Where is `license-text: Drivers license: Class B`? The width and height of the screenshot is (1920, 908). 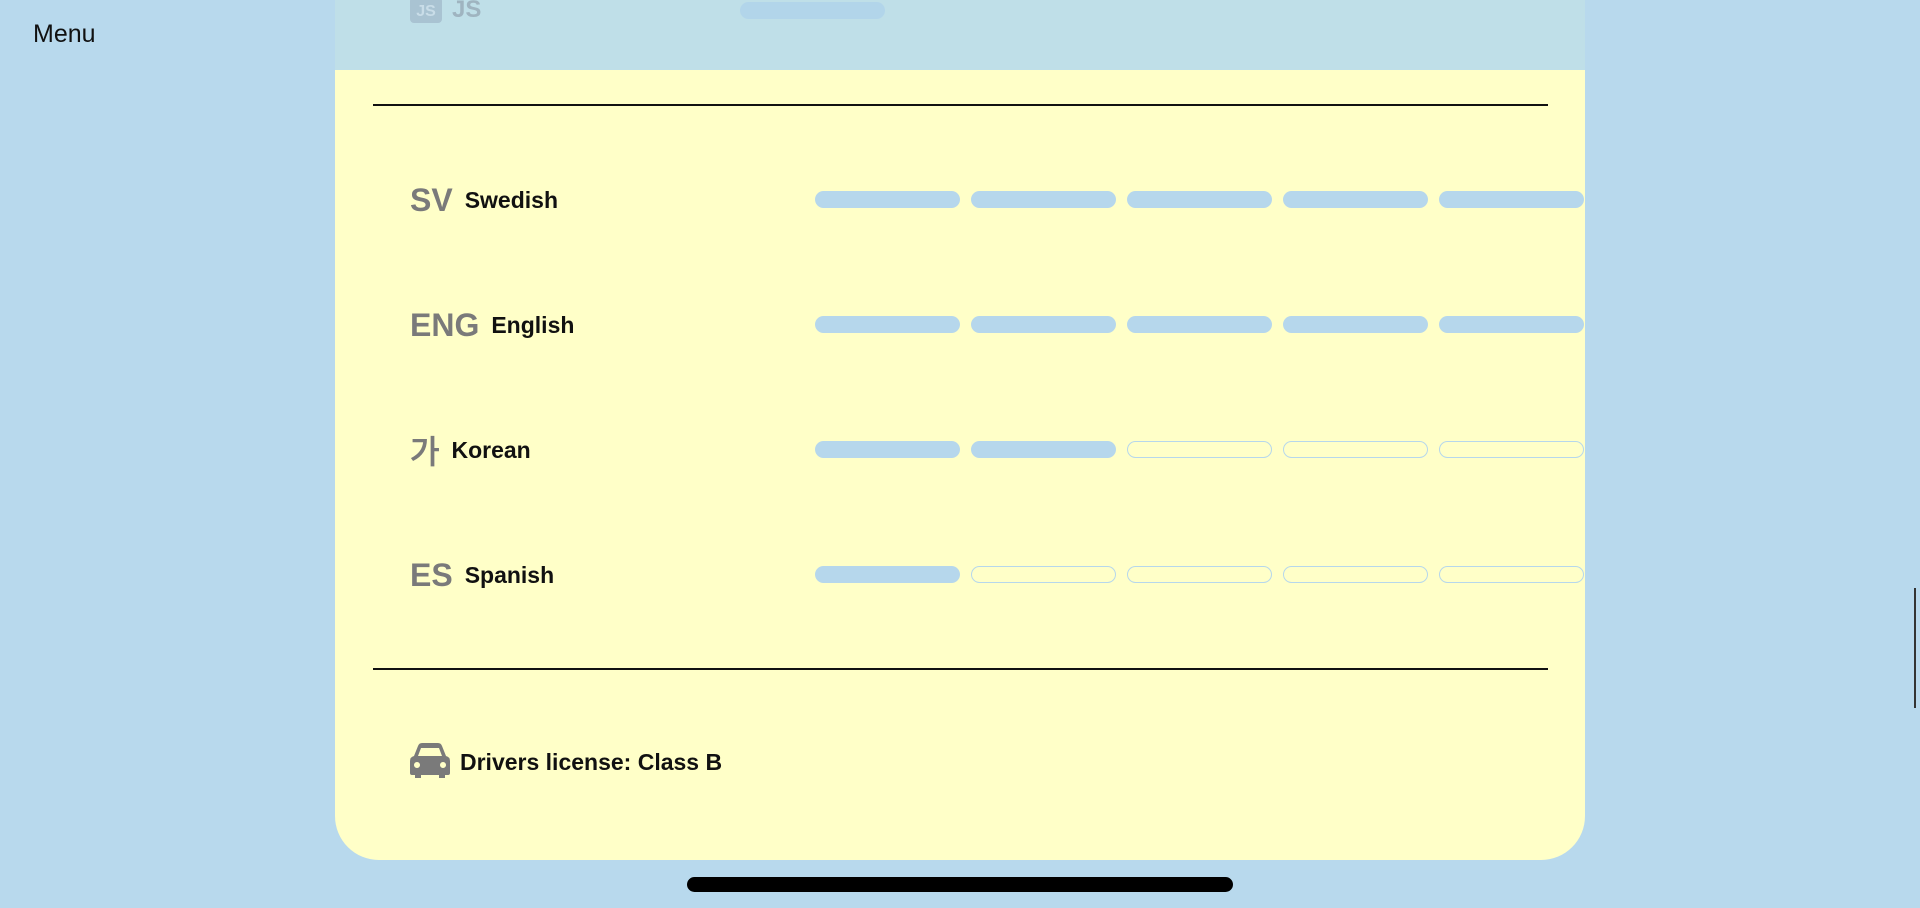 license-text: Drivers license: Class B is located at coordinates (591, 762).